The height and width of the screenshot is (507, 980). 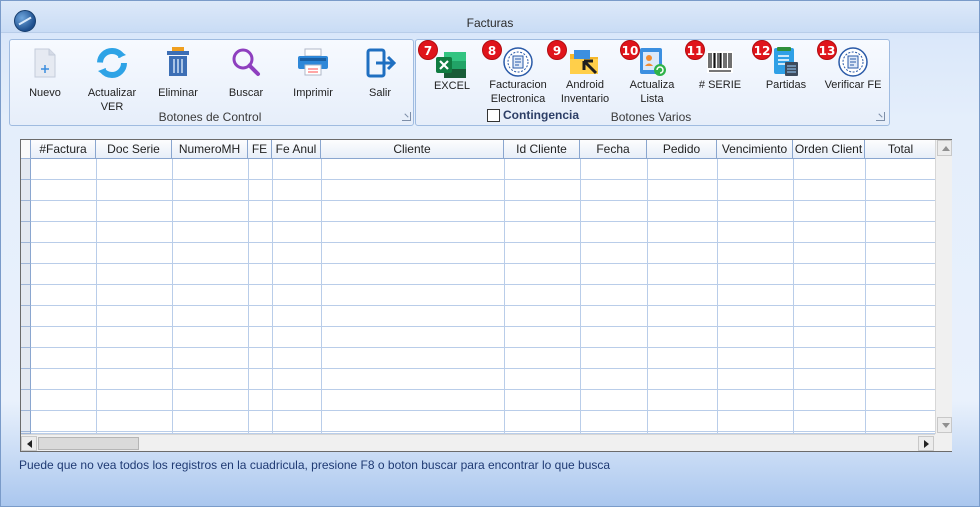 What do you see at coordinates (829, 149) in the screenshot?
I see `col-header-orden-client: Orden Client` at bounding box center [829, 149].